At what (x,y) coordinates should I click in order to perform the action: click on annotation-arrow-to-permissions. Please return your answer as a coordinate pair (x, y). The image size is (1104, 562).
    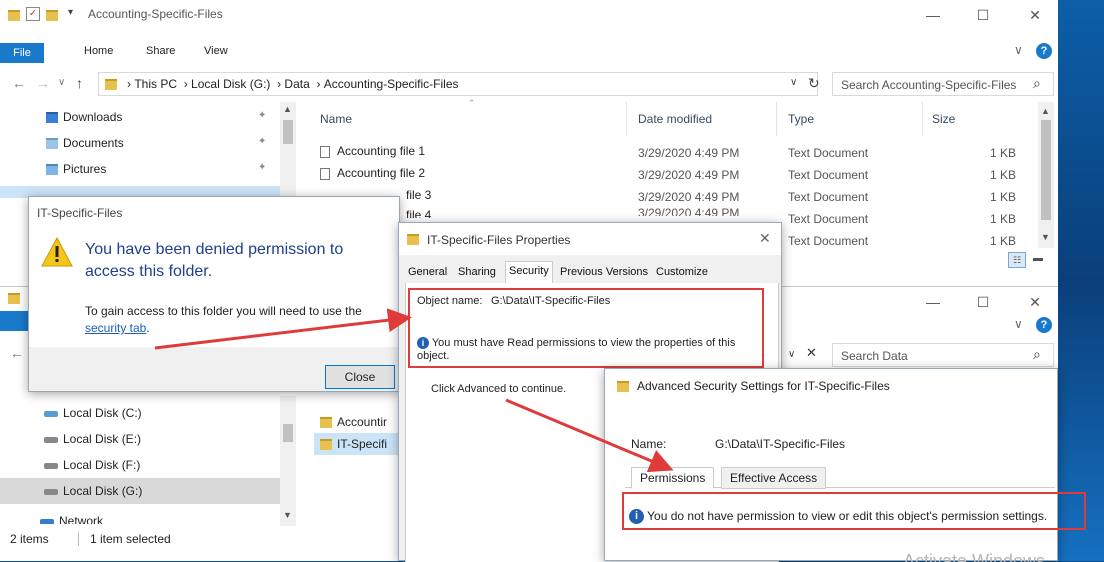
    Looking at the image, I should click on (589, 435).